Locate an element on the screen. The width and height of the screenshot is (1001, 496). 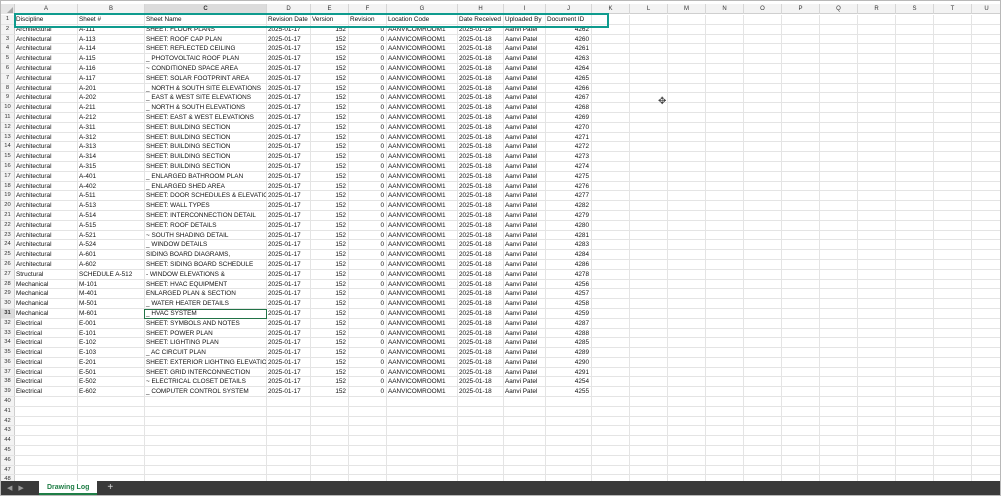
data-cell: 4264 is located at coordinates (569, 68).